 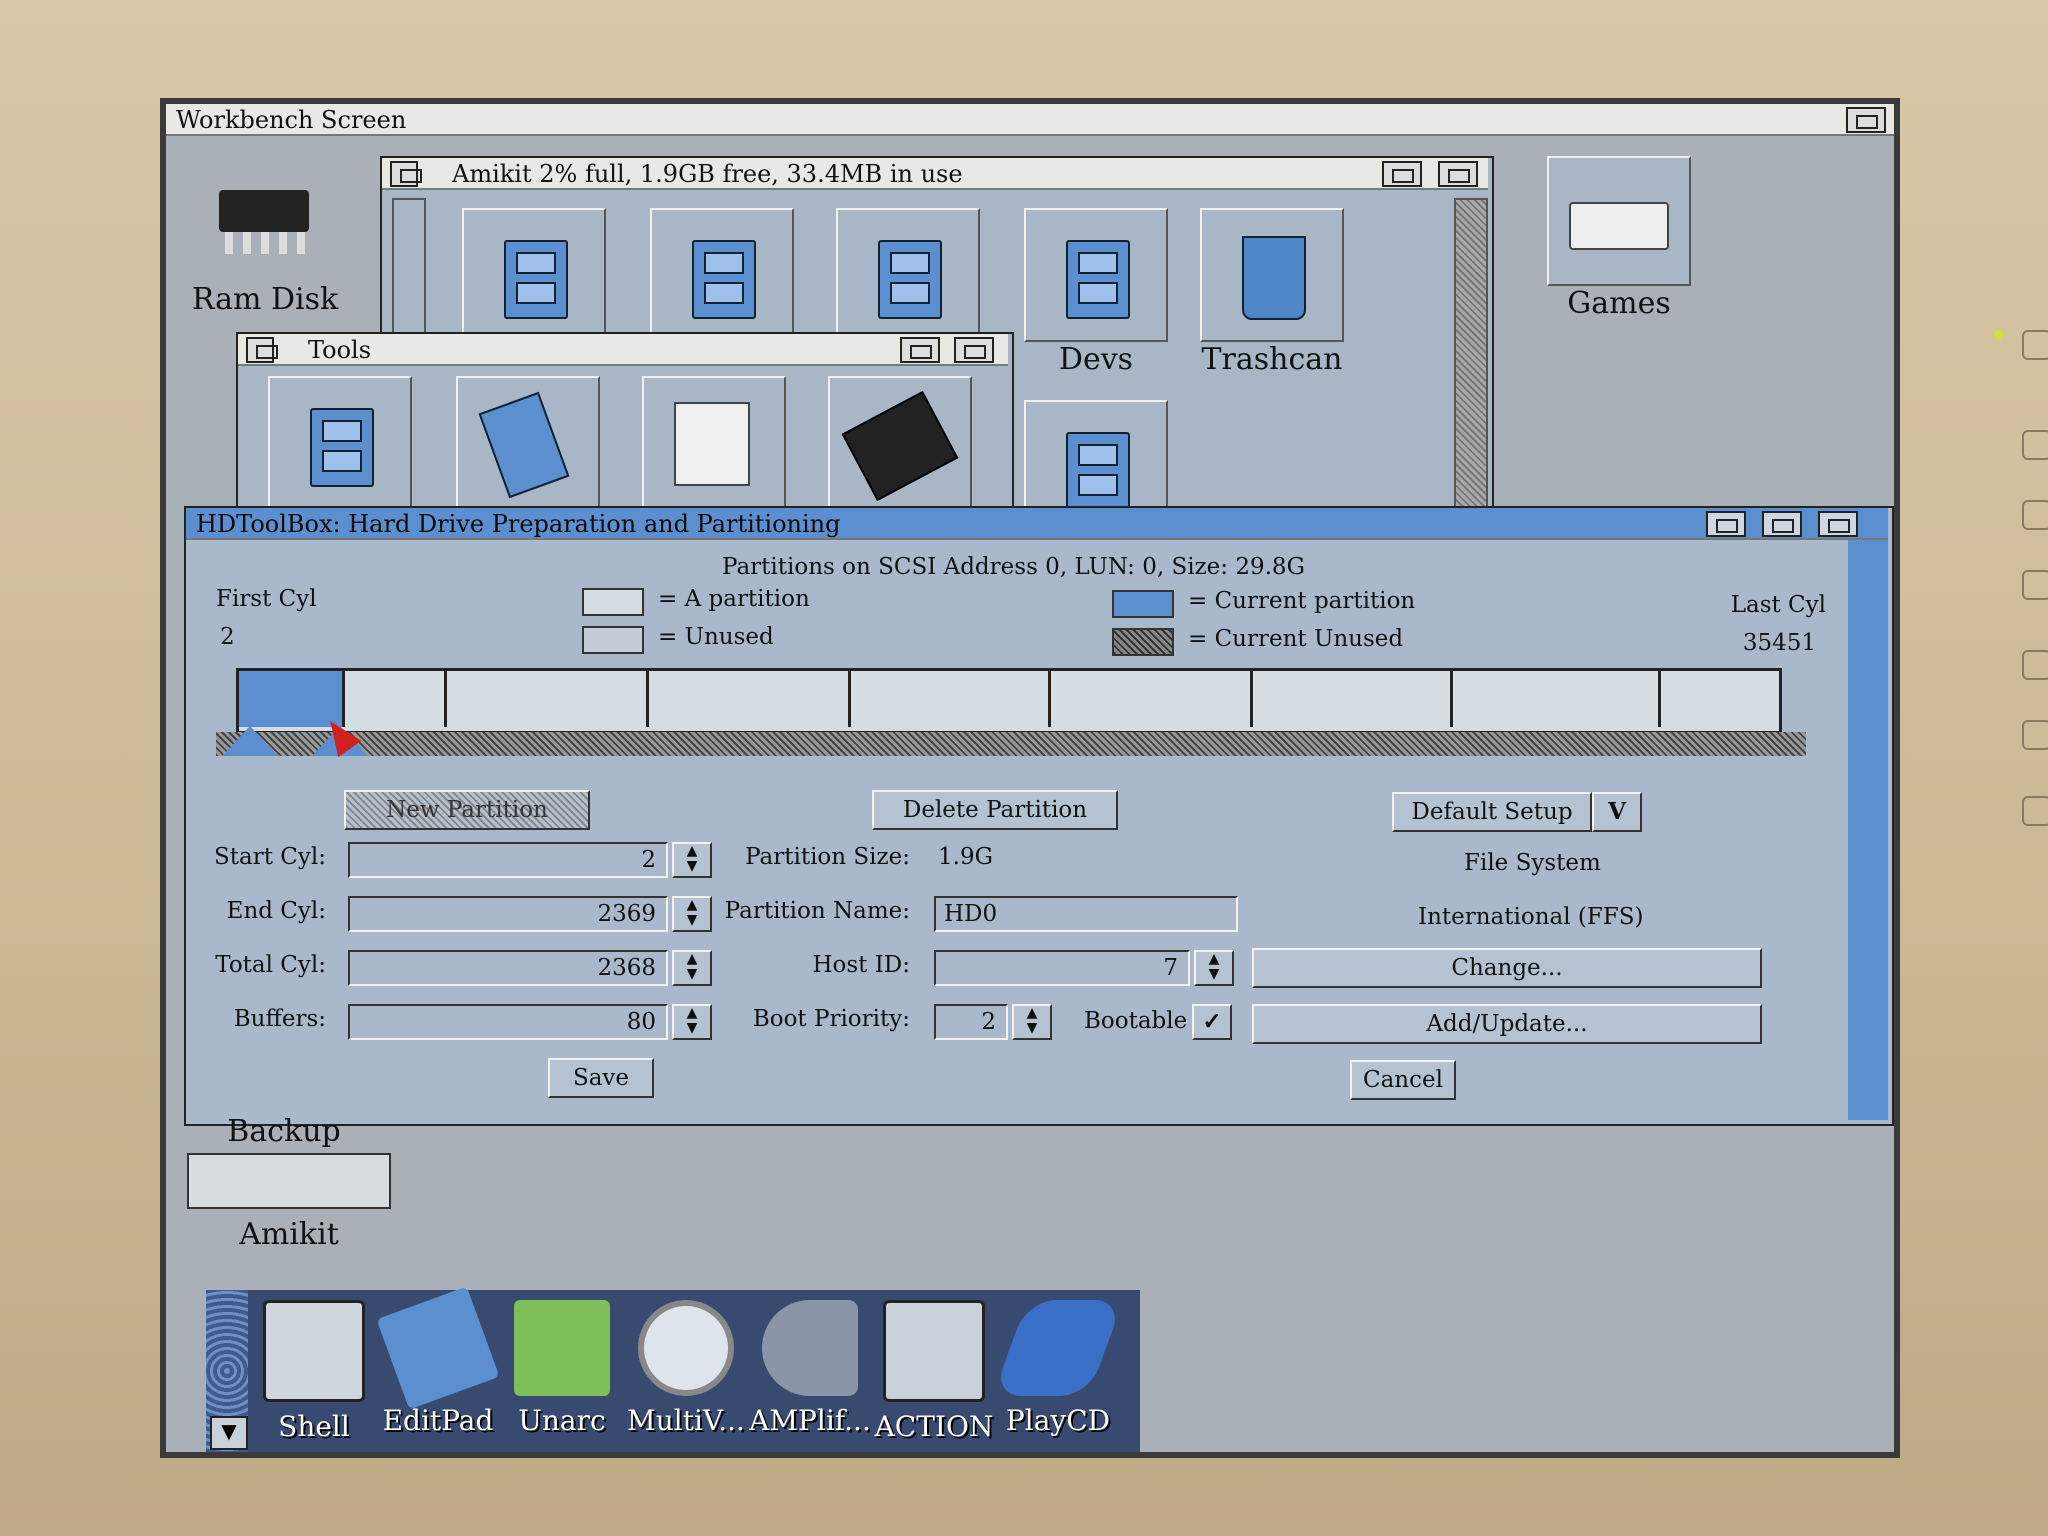 What do you see at coordinates (827, 857) in the screenshot?
I see `partition-size-label: Partition Size:` at bounding box center [827, 857].